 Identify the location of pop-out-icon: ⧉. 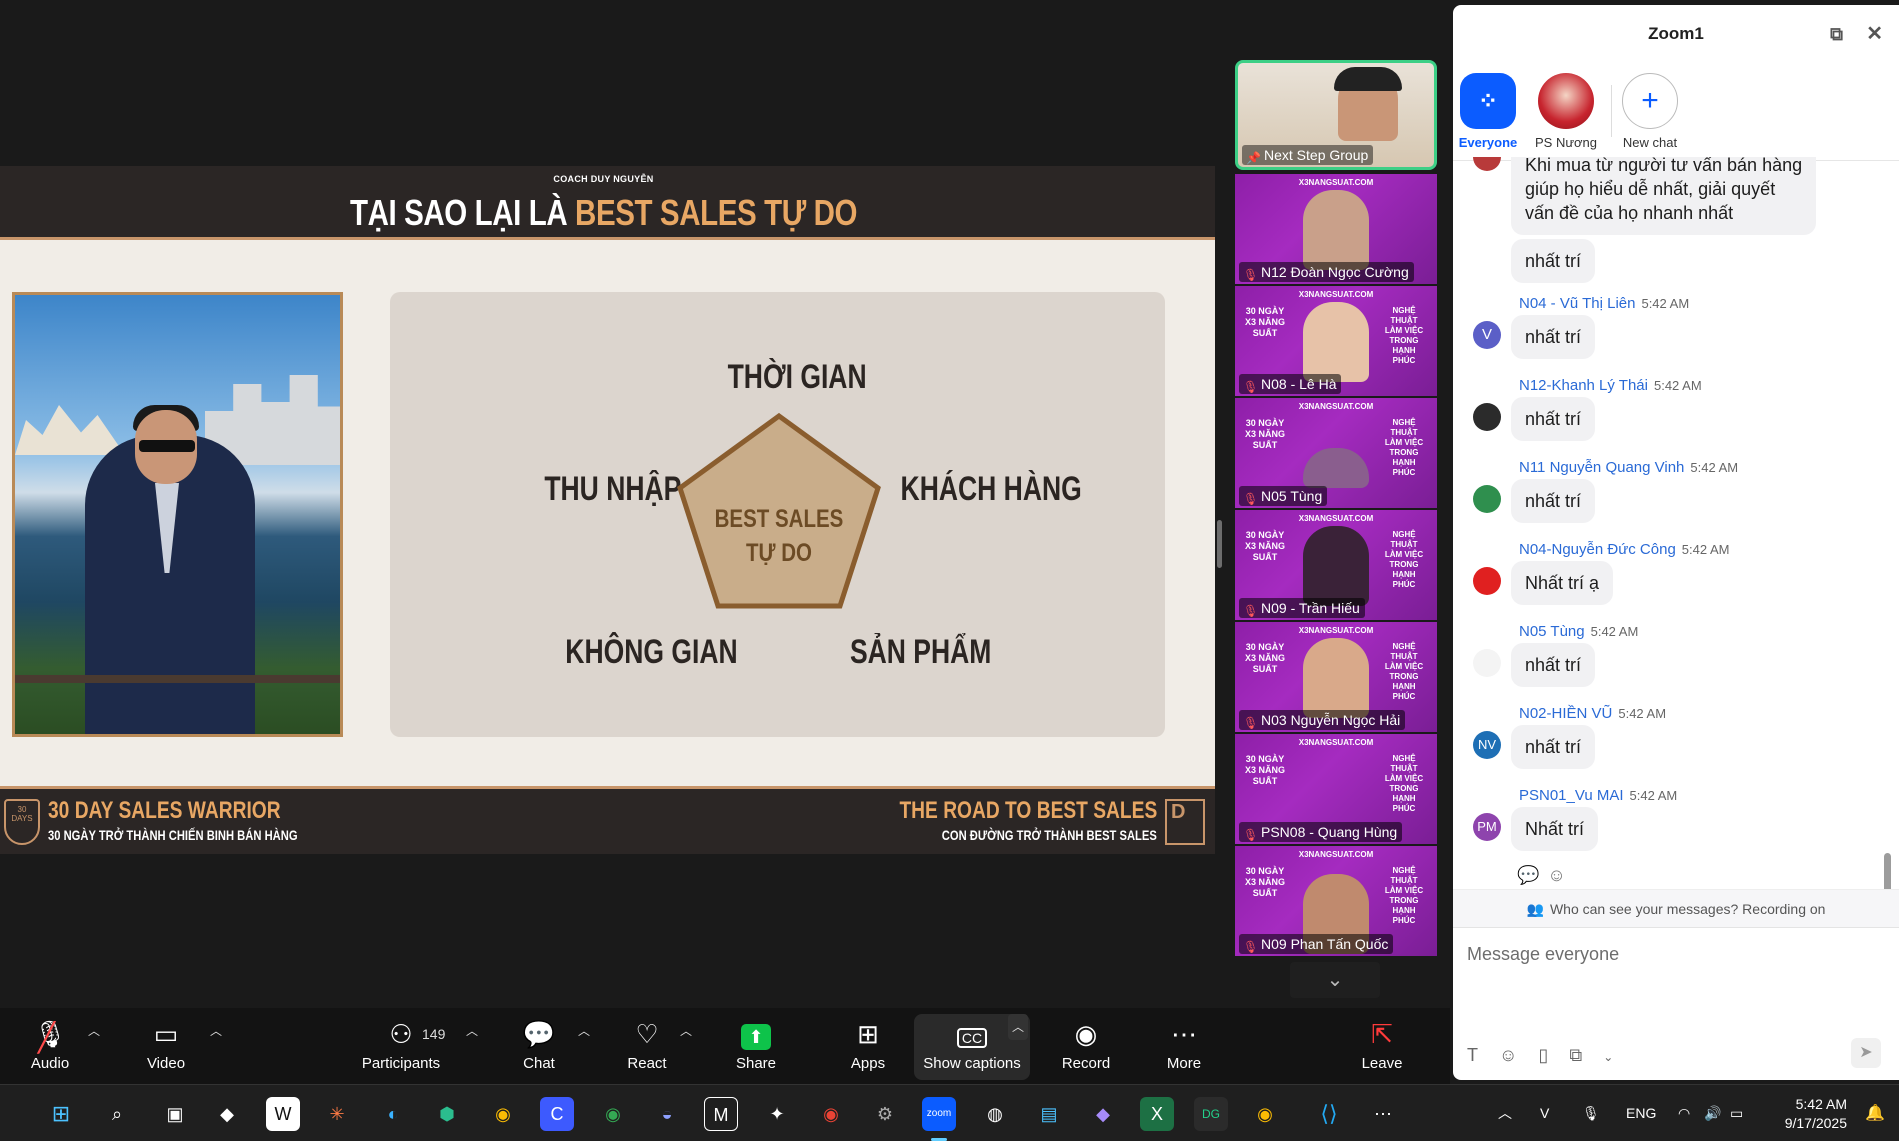
(1836, 34).